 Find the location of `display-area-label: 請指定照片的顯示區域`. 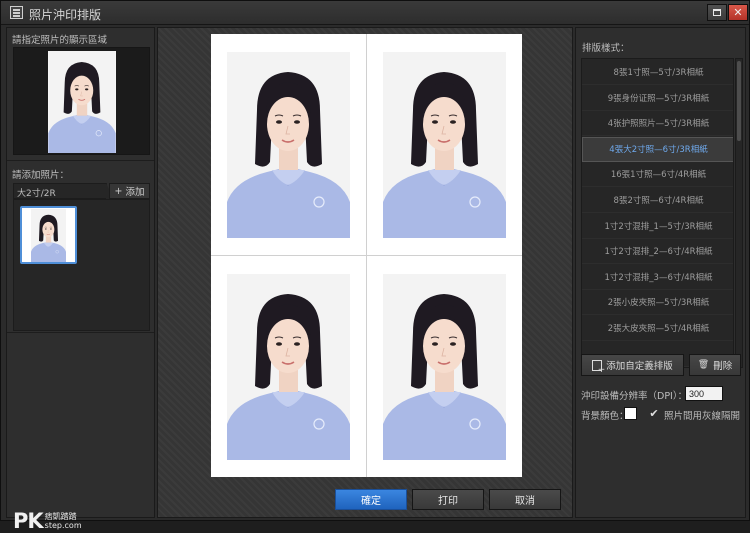

display-area-label: 請指定照片的顯示區域 is located at coordinates (60, 40).